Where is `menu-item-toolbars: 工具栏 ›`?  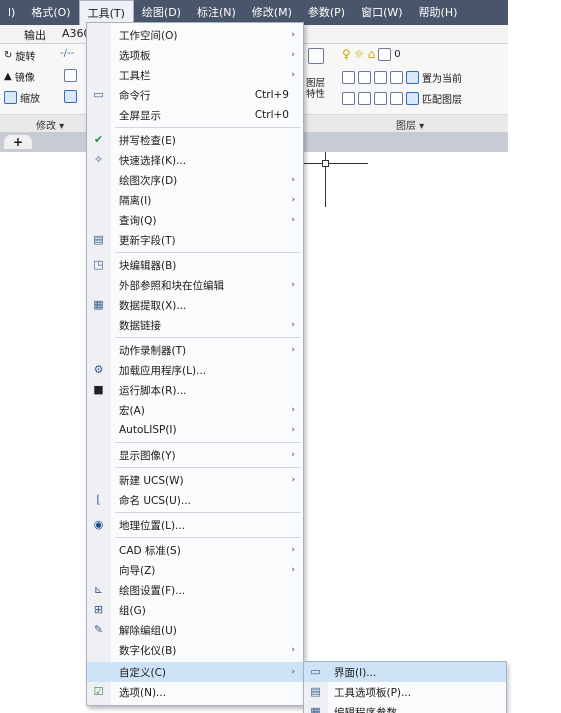 menu-item-toolbars: 工具栏 › is located at coordinates (195, 75).